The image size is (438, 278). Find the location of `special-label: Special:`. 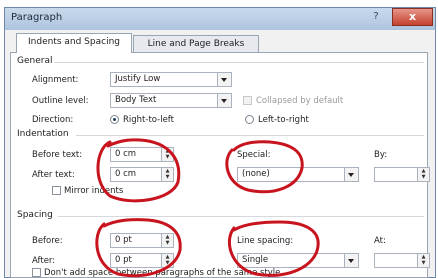

special-label: Special: is located at coordinates (254, 155).